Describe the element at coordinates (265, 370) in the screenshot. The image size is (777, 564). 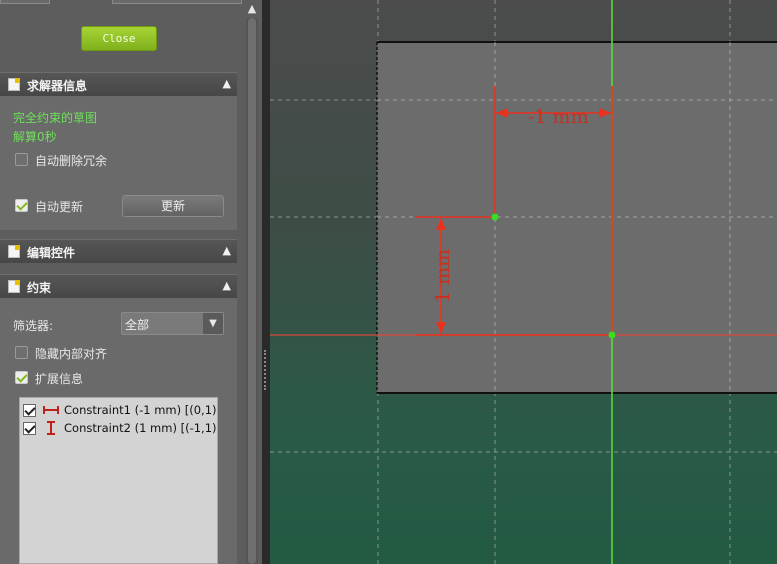
I see `panel-splitter` at that location.